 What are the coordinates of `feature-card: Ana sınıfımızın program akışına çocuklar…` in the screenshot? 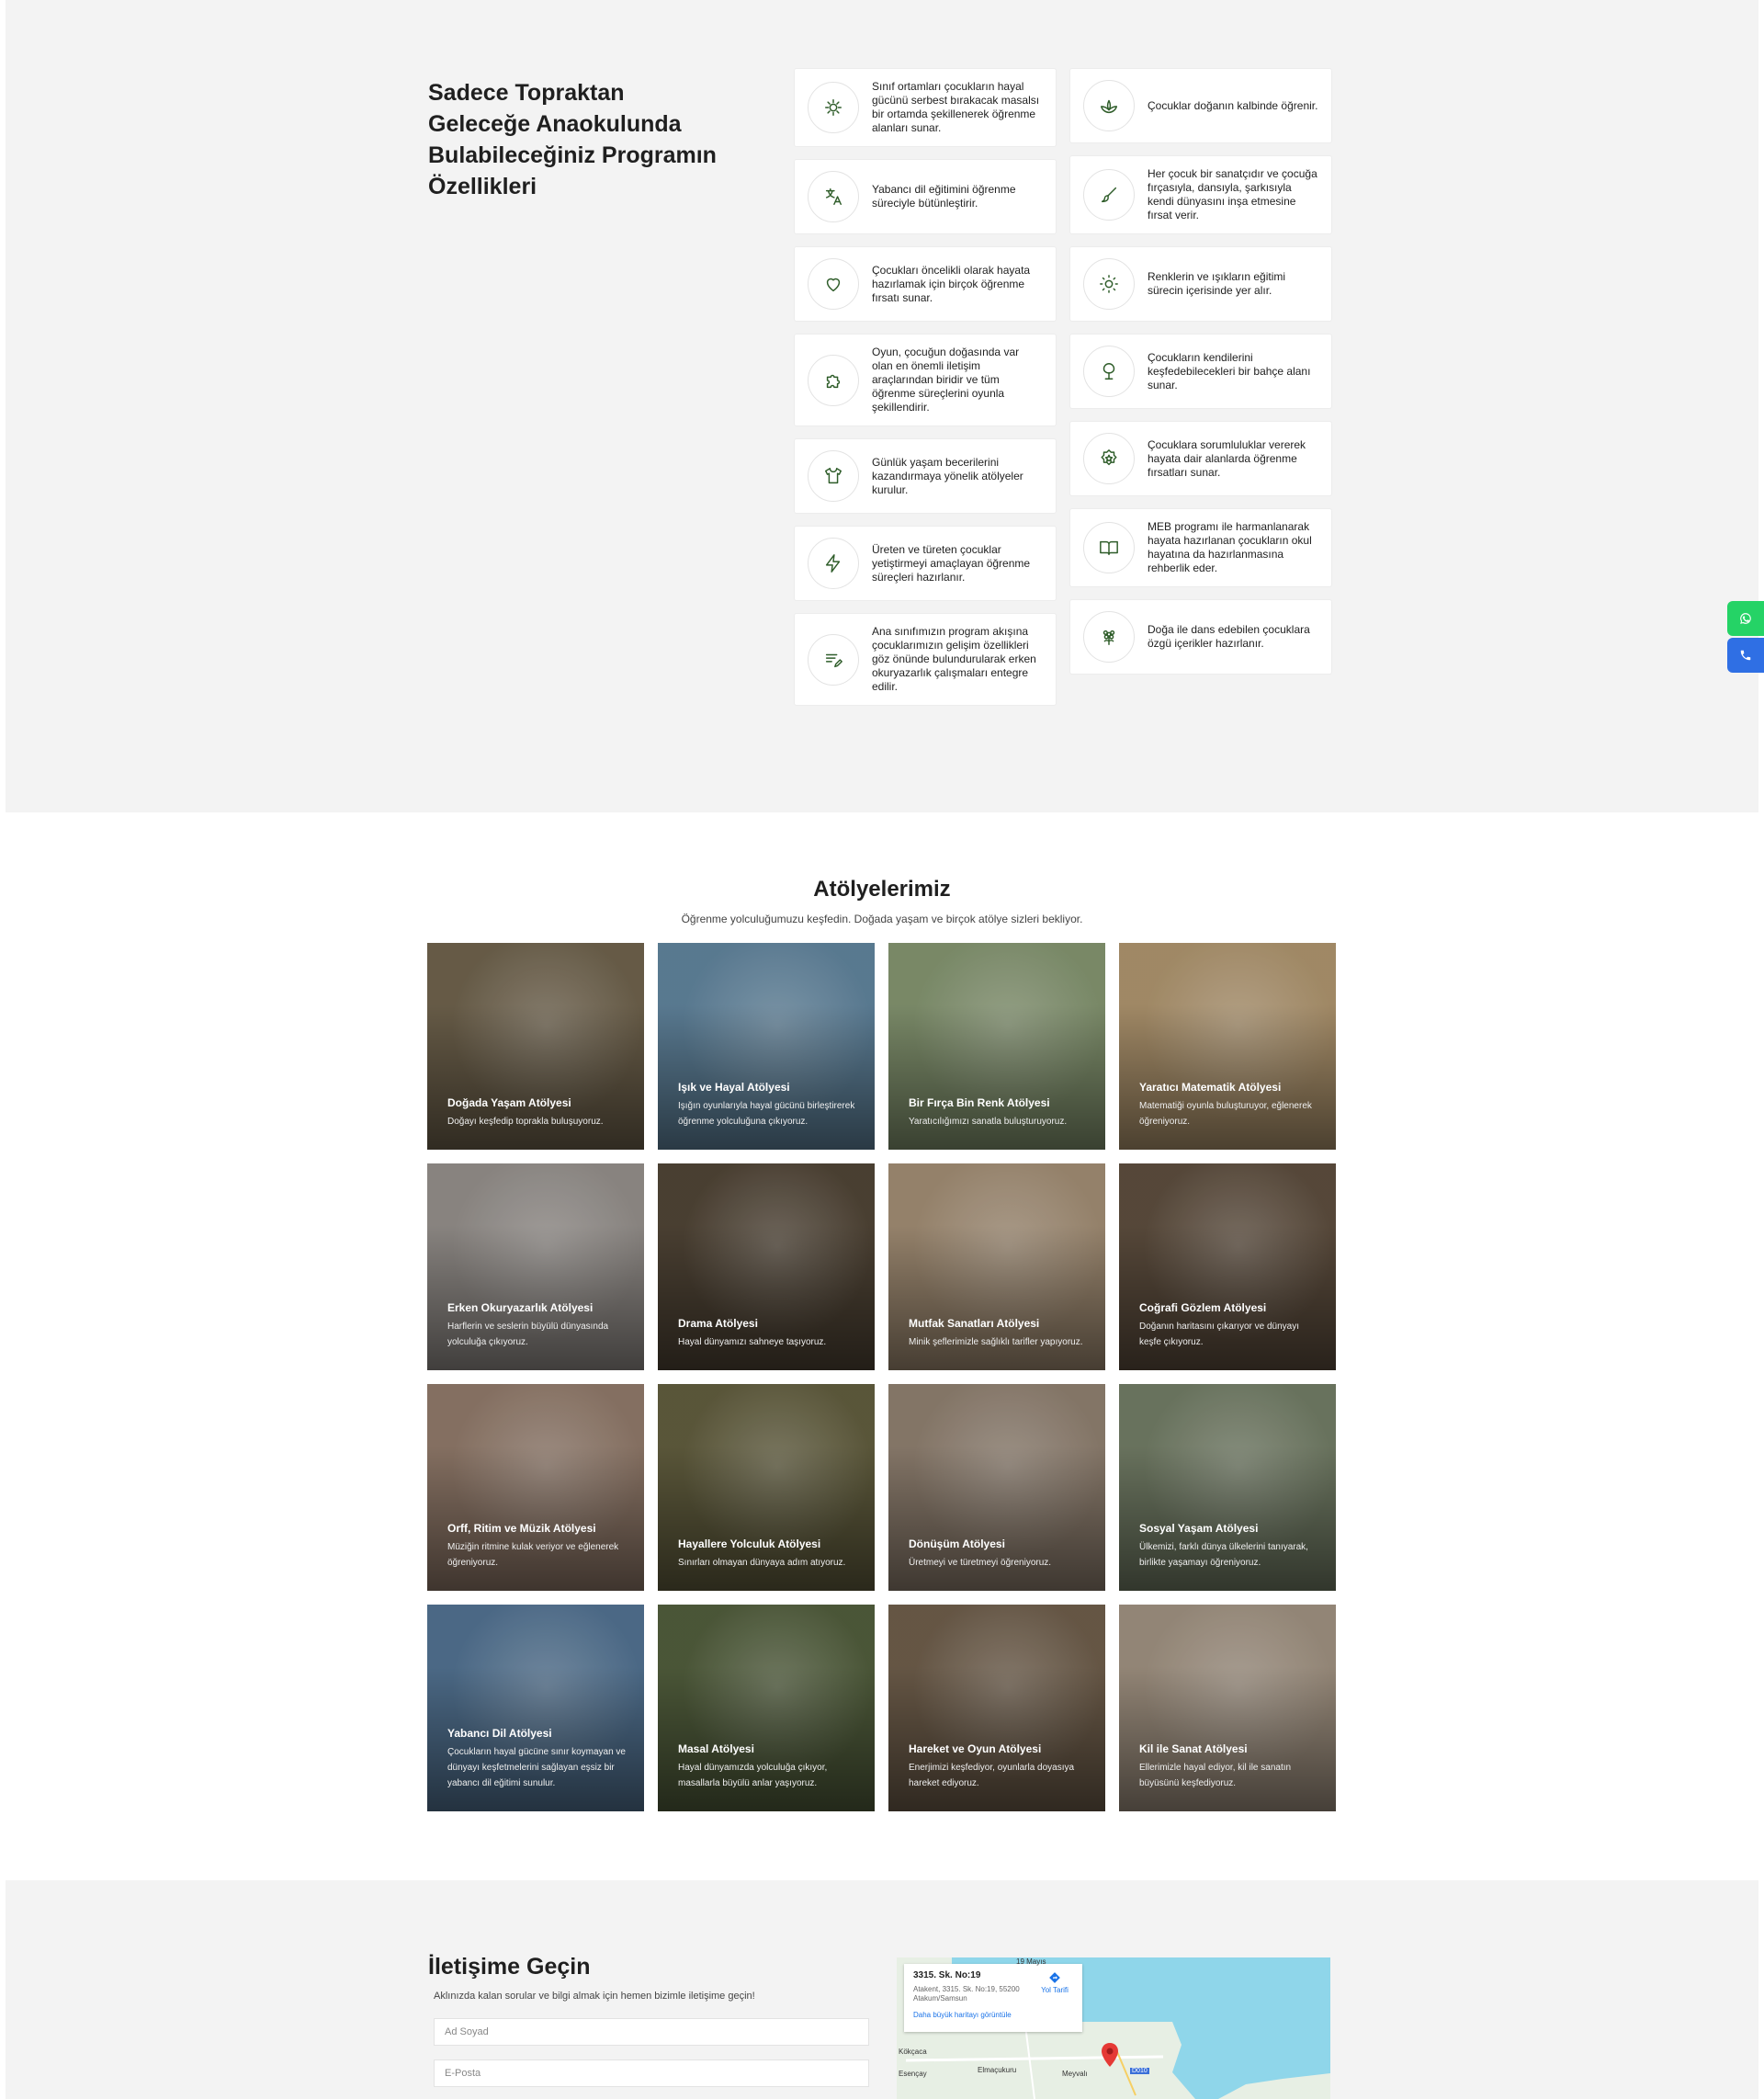 It's located at (925, 659).